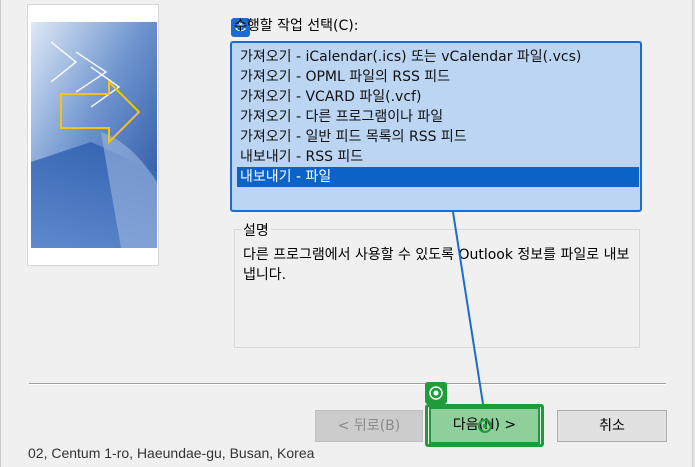 The width and height of the screenshot is (695, 467). What do you see at coordinates (438, 117) in the screenshot?
I see `list-item: 가져오기 - 다른 프로그램이나 파일` at bounding box center [438, 117].